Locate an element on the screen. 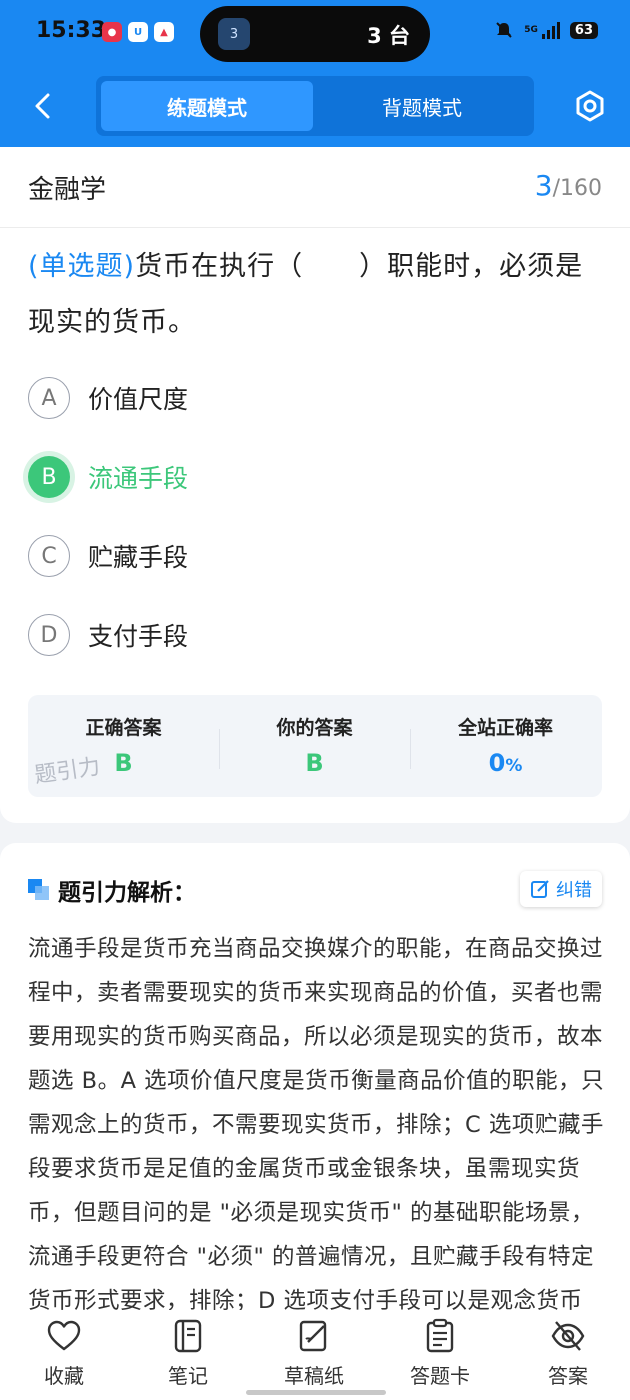 The image size is (630, 1400). status-app-icons: ● U ▲ is located at coordinates (138, 32).